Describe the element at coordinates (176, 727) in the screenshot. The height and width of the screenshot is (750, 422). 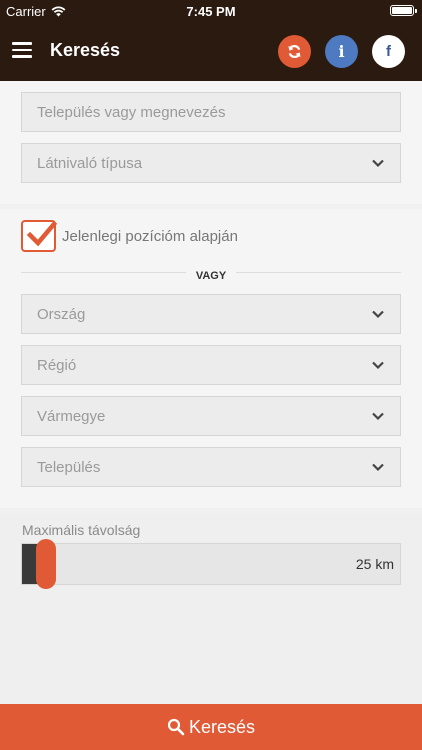
I see `search-icon` at that location.